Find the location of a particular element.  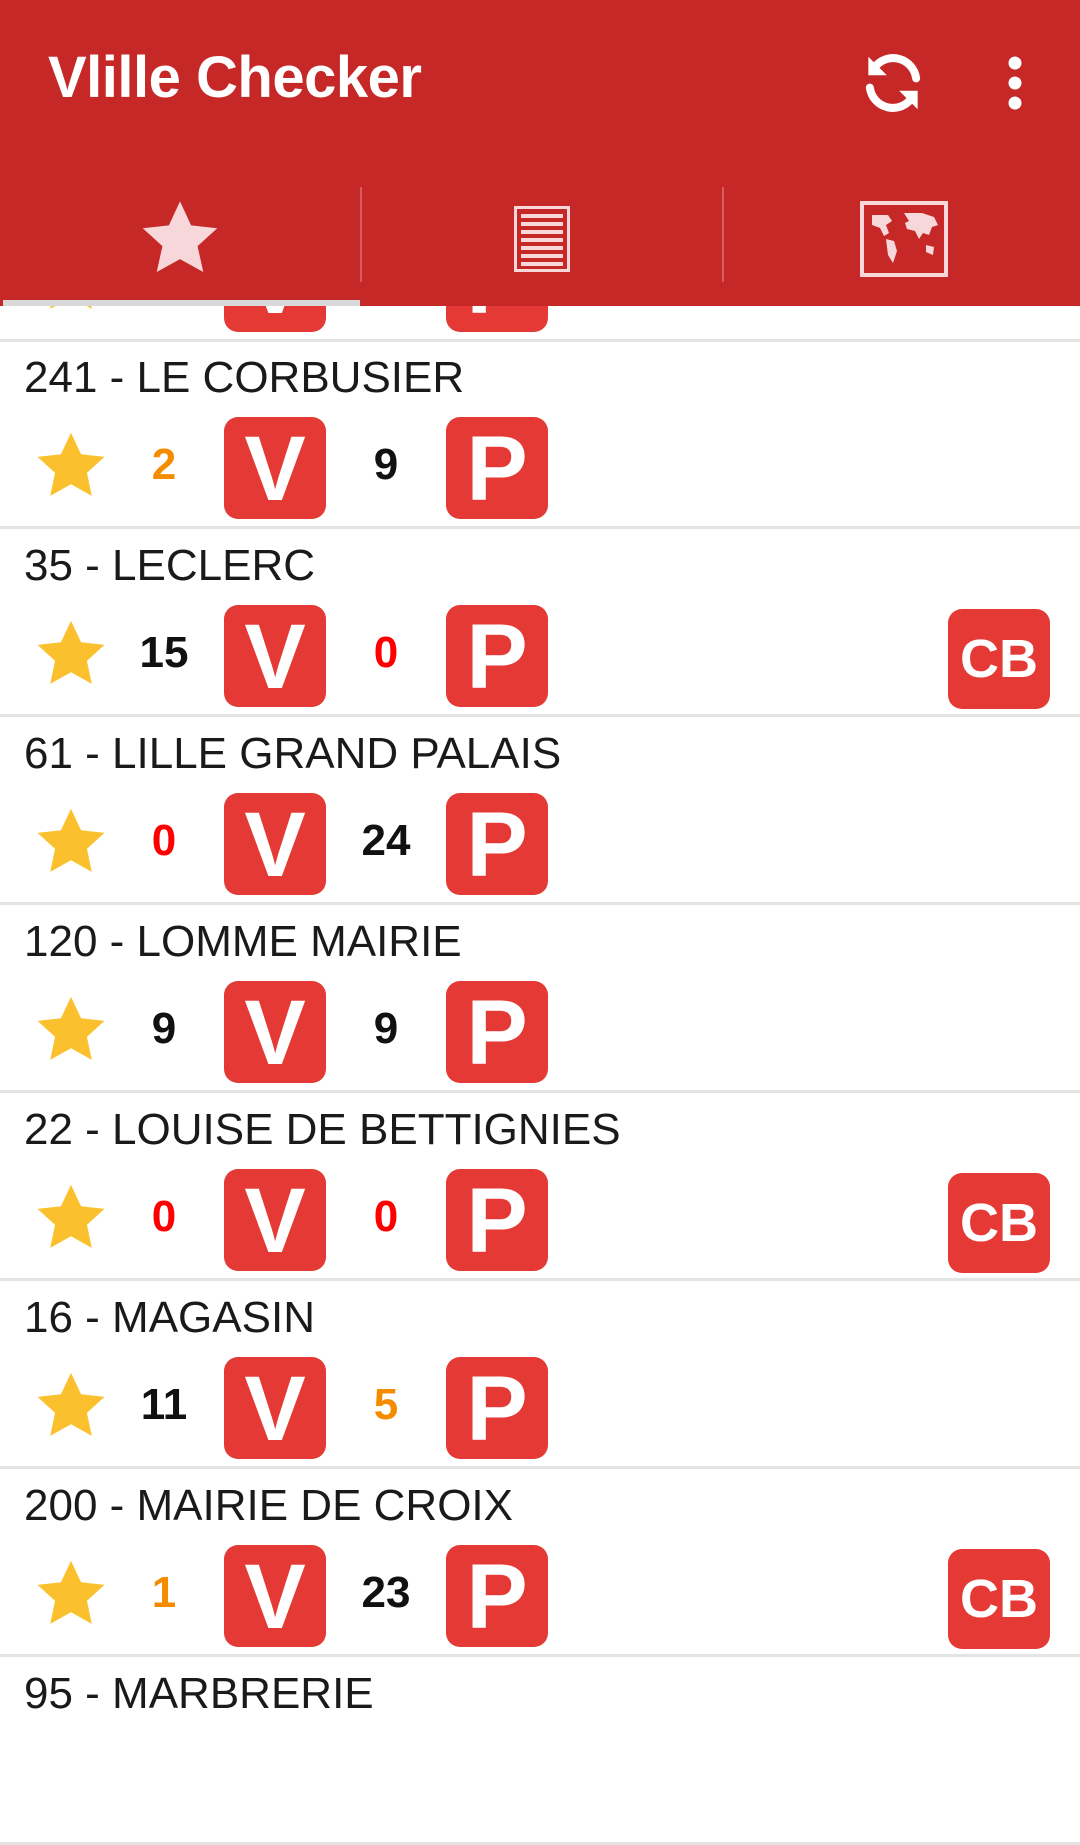

available-bikes-count: 2 is located at coordinates (164, 464).